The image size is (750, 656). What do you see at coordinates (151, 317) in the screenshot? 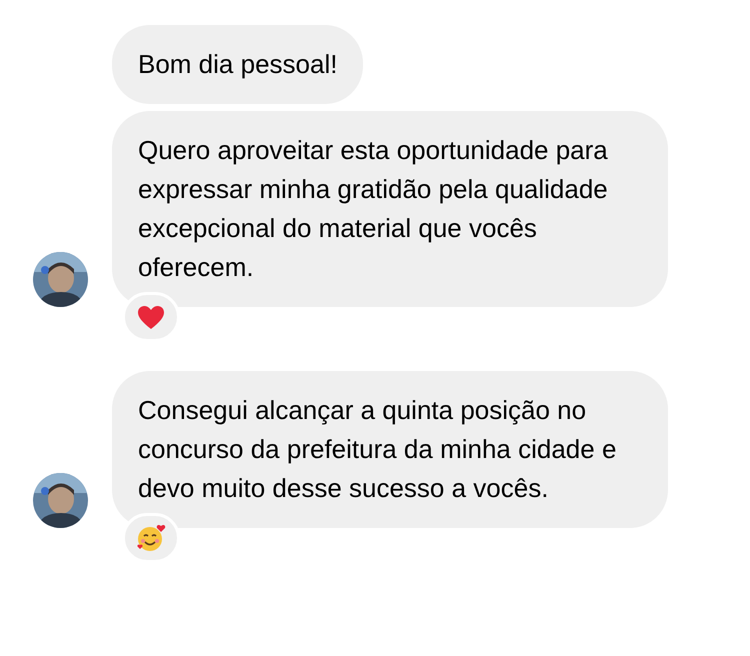
I see `heart-icon` at bounding box center [151, 317].